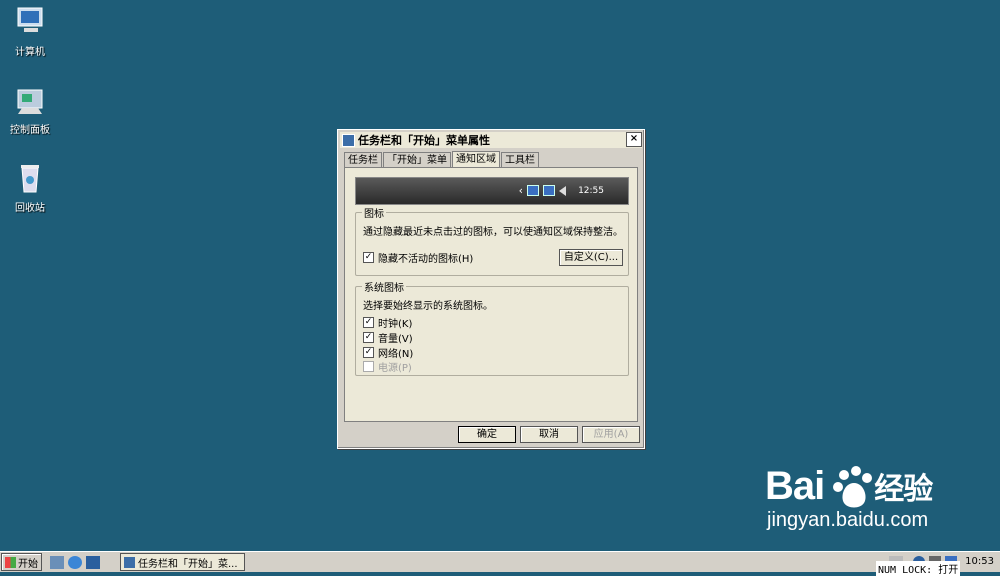 The image size is (1000, 576). Describe the element at coordinates (979, 561) in the screenshot. I see `taskbar-clock: 10:53` at that location.